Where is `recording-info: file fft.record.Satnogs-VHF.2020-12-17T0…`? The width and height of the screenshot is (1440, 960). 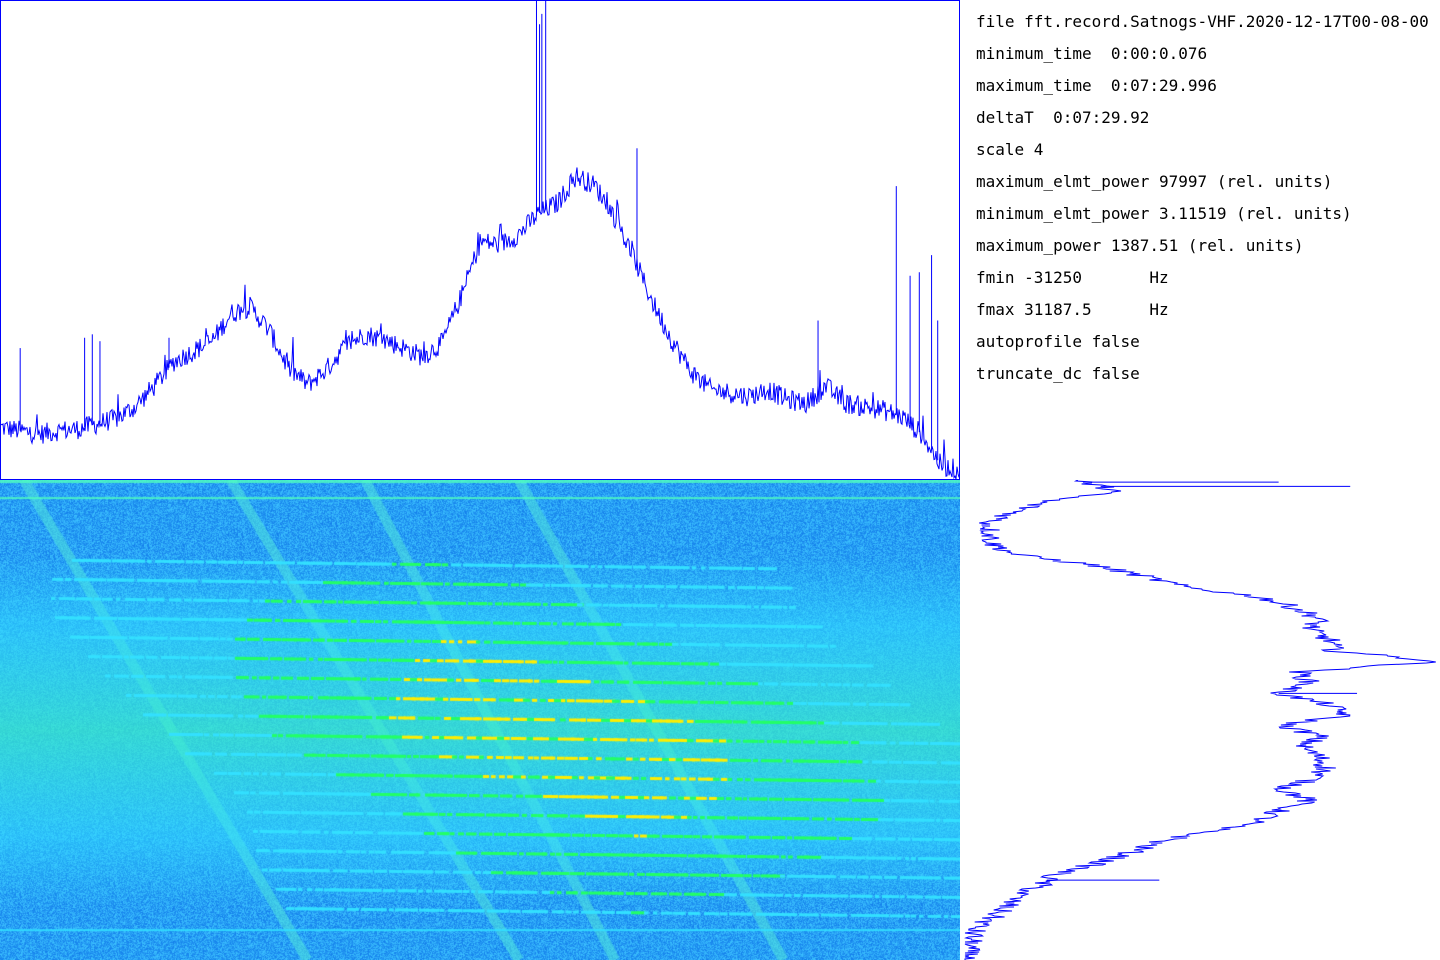 recording-info: file fft.record.Satnogs-VHF.2020-12-17T0… is located at coordinates (1208, 200).